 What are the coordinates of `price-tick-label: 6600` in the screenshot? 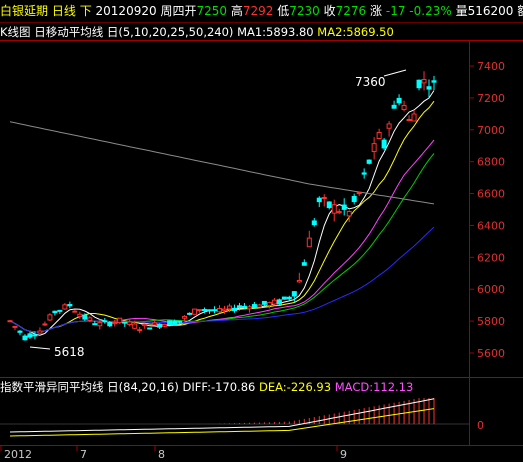 It's located at (491, 194).